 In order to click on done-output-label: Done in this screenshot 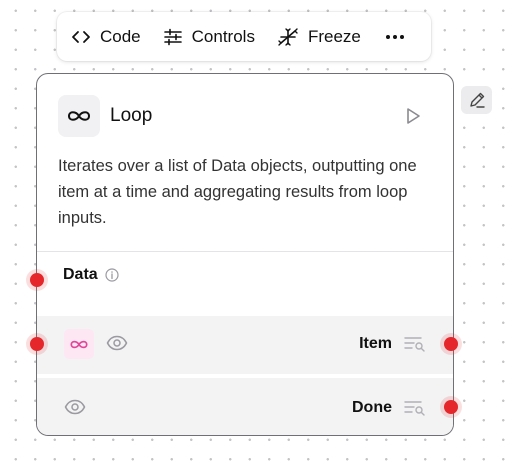, I will do `click(372, 407)`.